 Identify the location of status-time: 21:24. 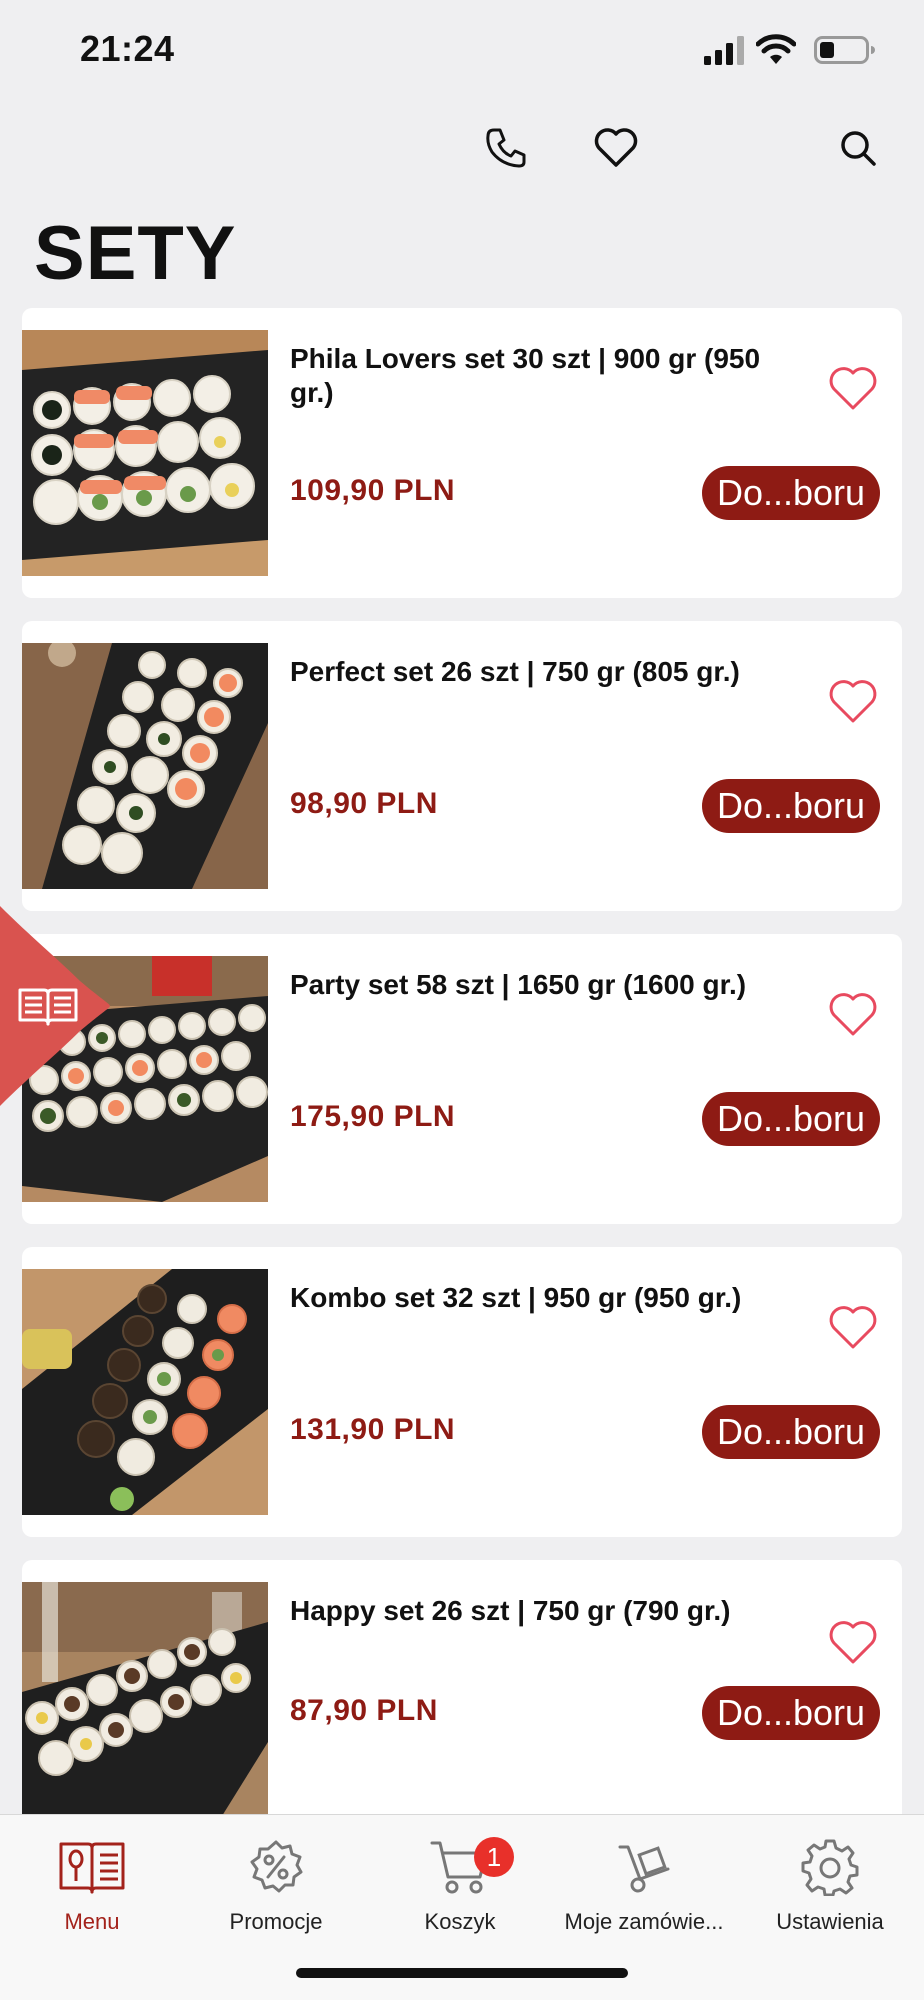
(127, 48).